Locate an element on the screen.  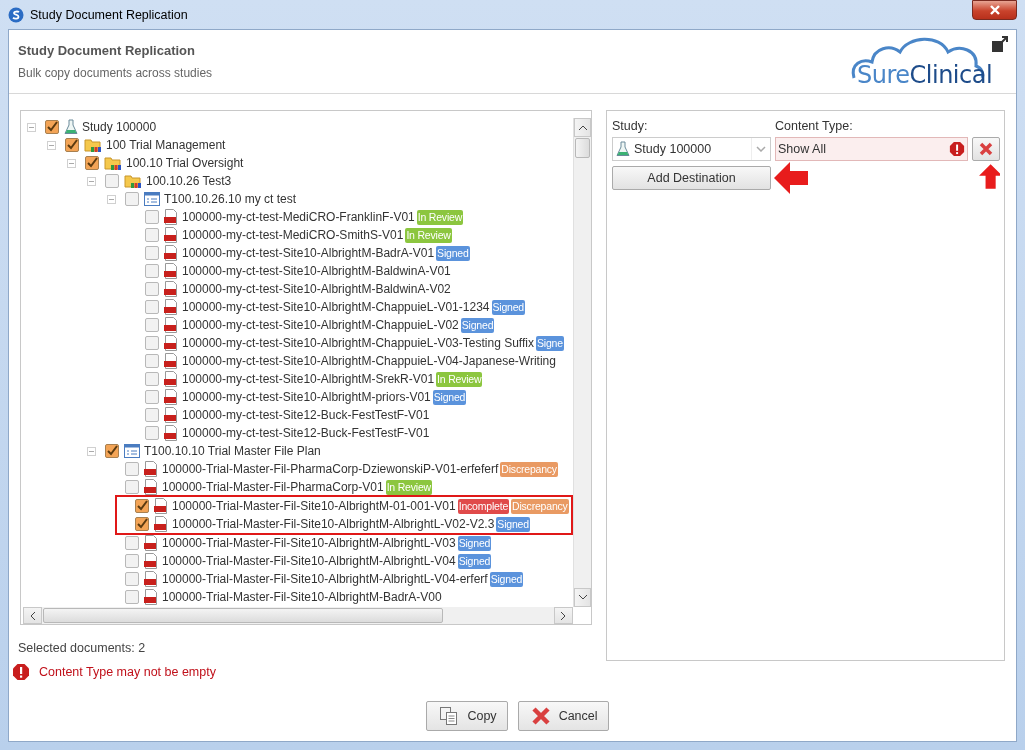
dialog-subtitle: Bulk copy documents across studies is located at coordinates (115, 73).